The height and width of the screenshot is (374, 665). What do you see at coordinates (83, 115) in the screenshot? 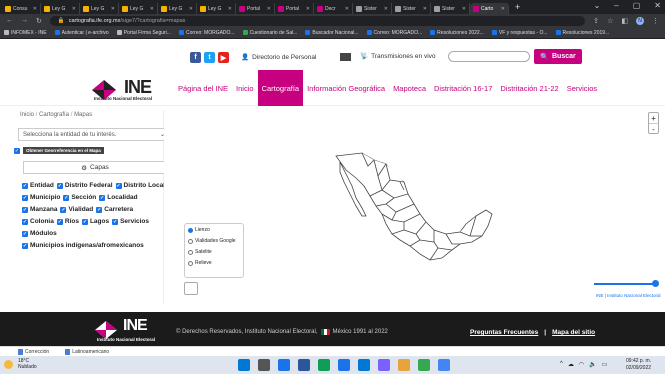
I see `breadcrumb-item: Mapas` at bounding box center [83, 115].